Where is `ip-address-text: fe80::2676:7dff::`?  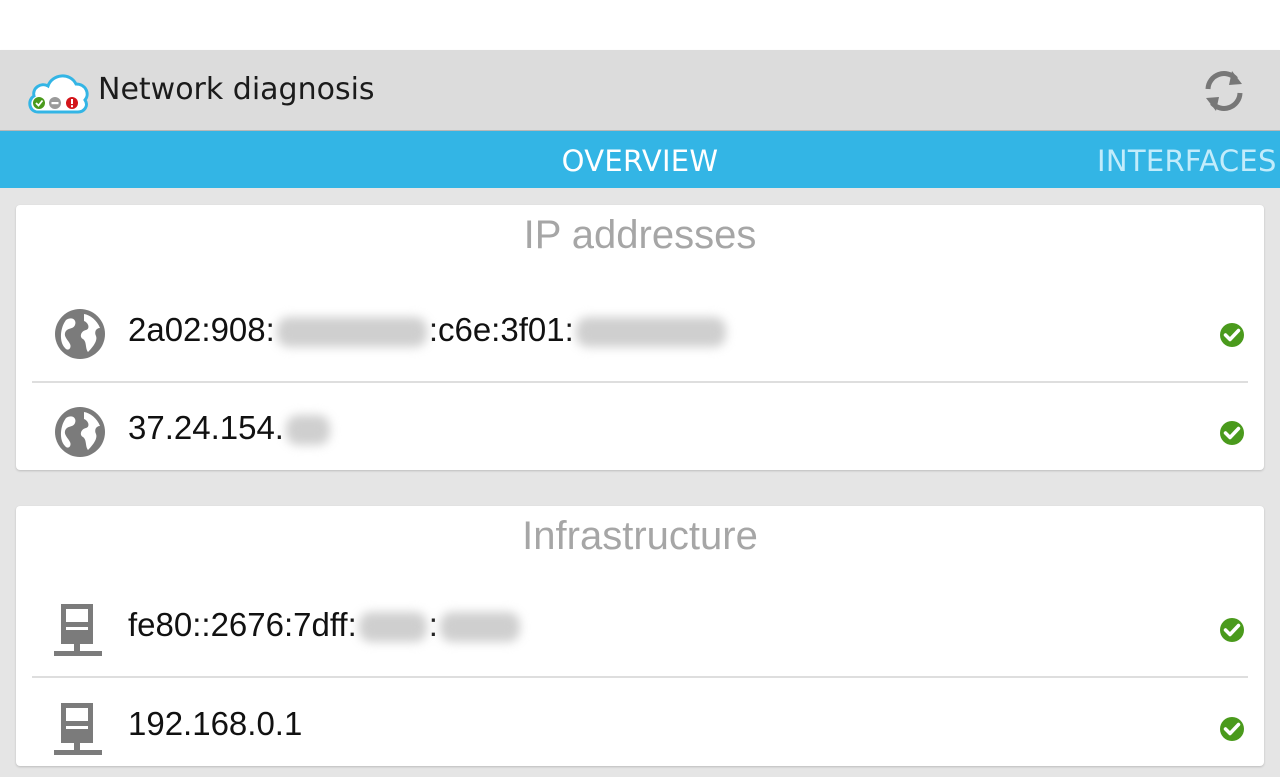 ip-address-text: fe80::2676:7dff:: is located at coordinates (325, 625).